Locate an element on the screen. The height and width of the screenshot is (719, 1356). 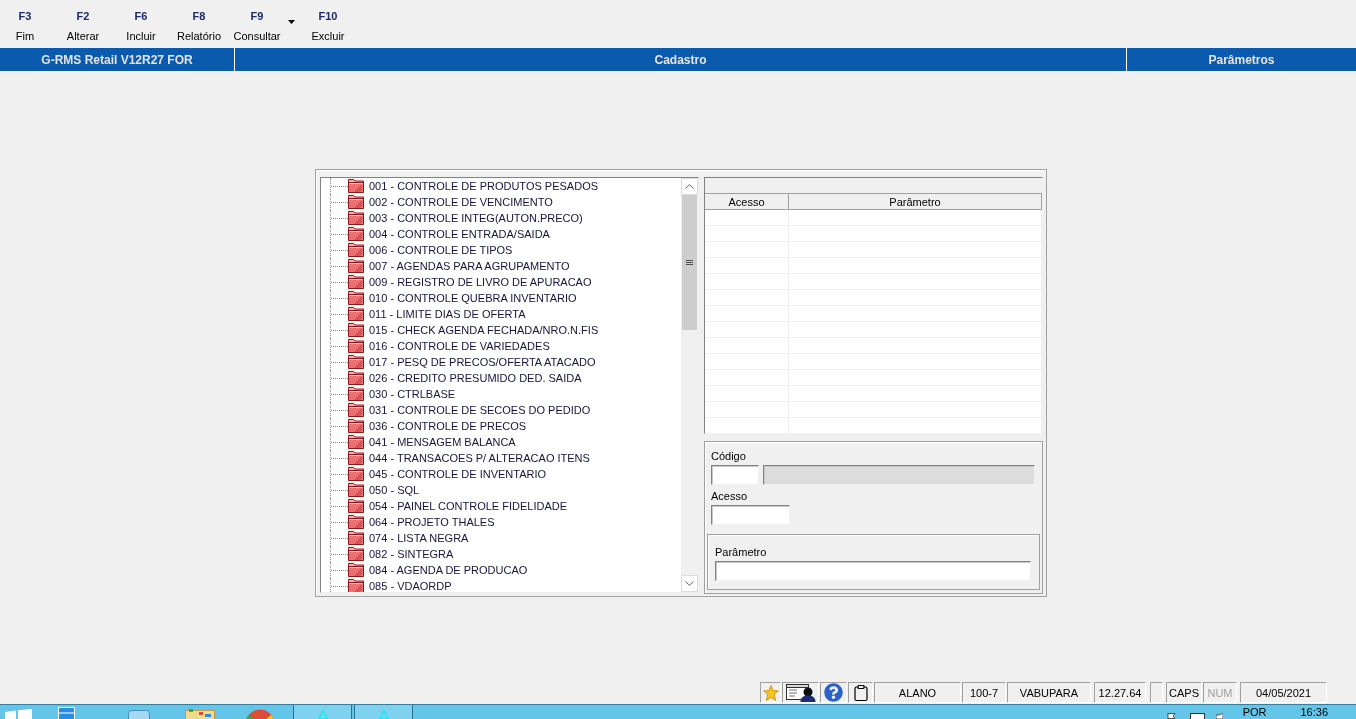
tree-item: 010 - CONTROLE QUEBRA INVENTARIO is located at coordinates (463, 298).